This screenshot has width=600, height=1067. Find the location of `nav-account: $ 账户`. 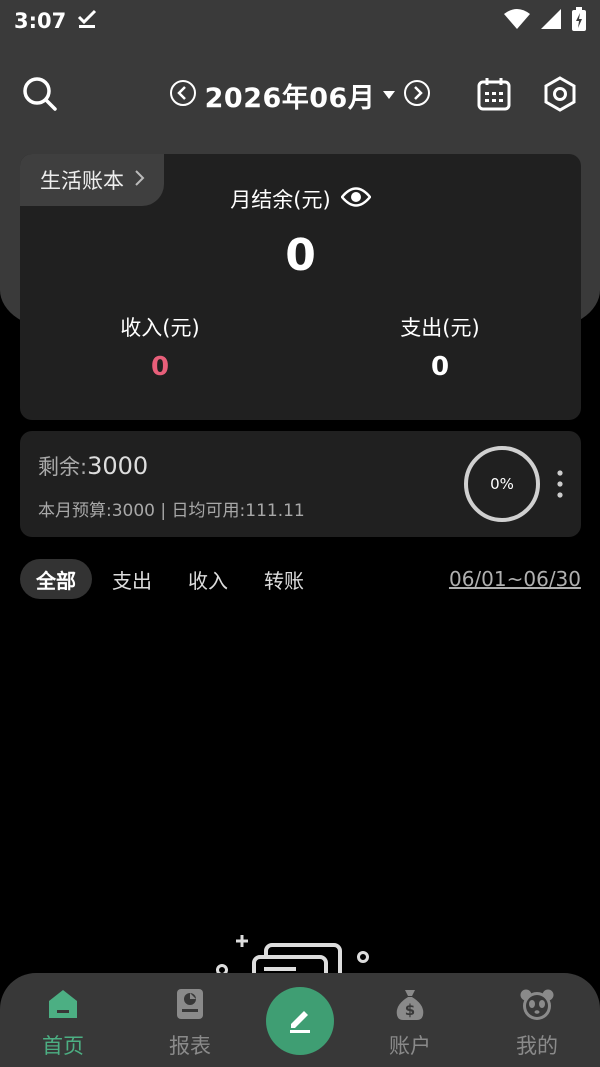

nav-account: $ 账户 is located at coordinates (410, 1023).